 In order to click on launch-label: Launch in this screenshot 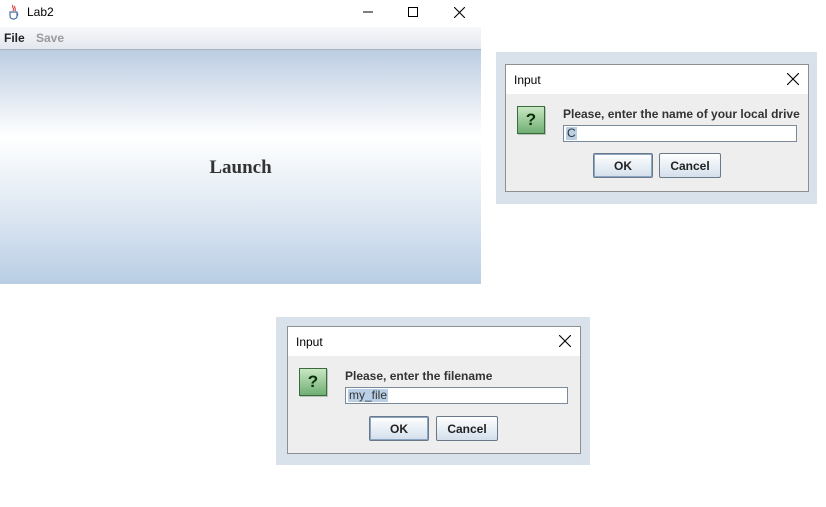, I will do `click(240, 168)`.